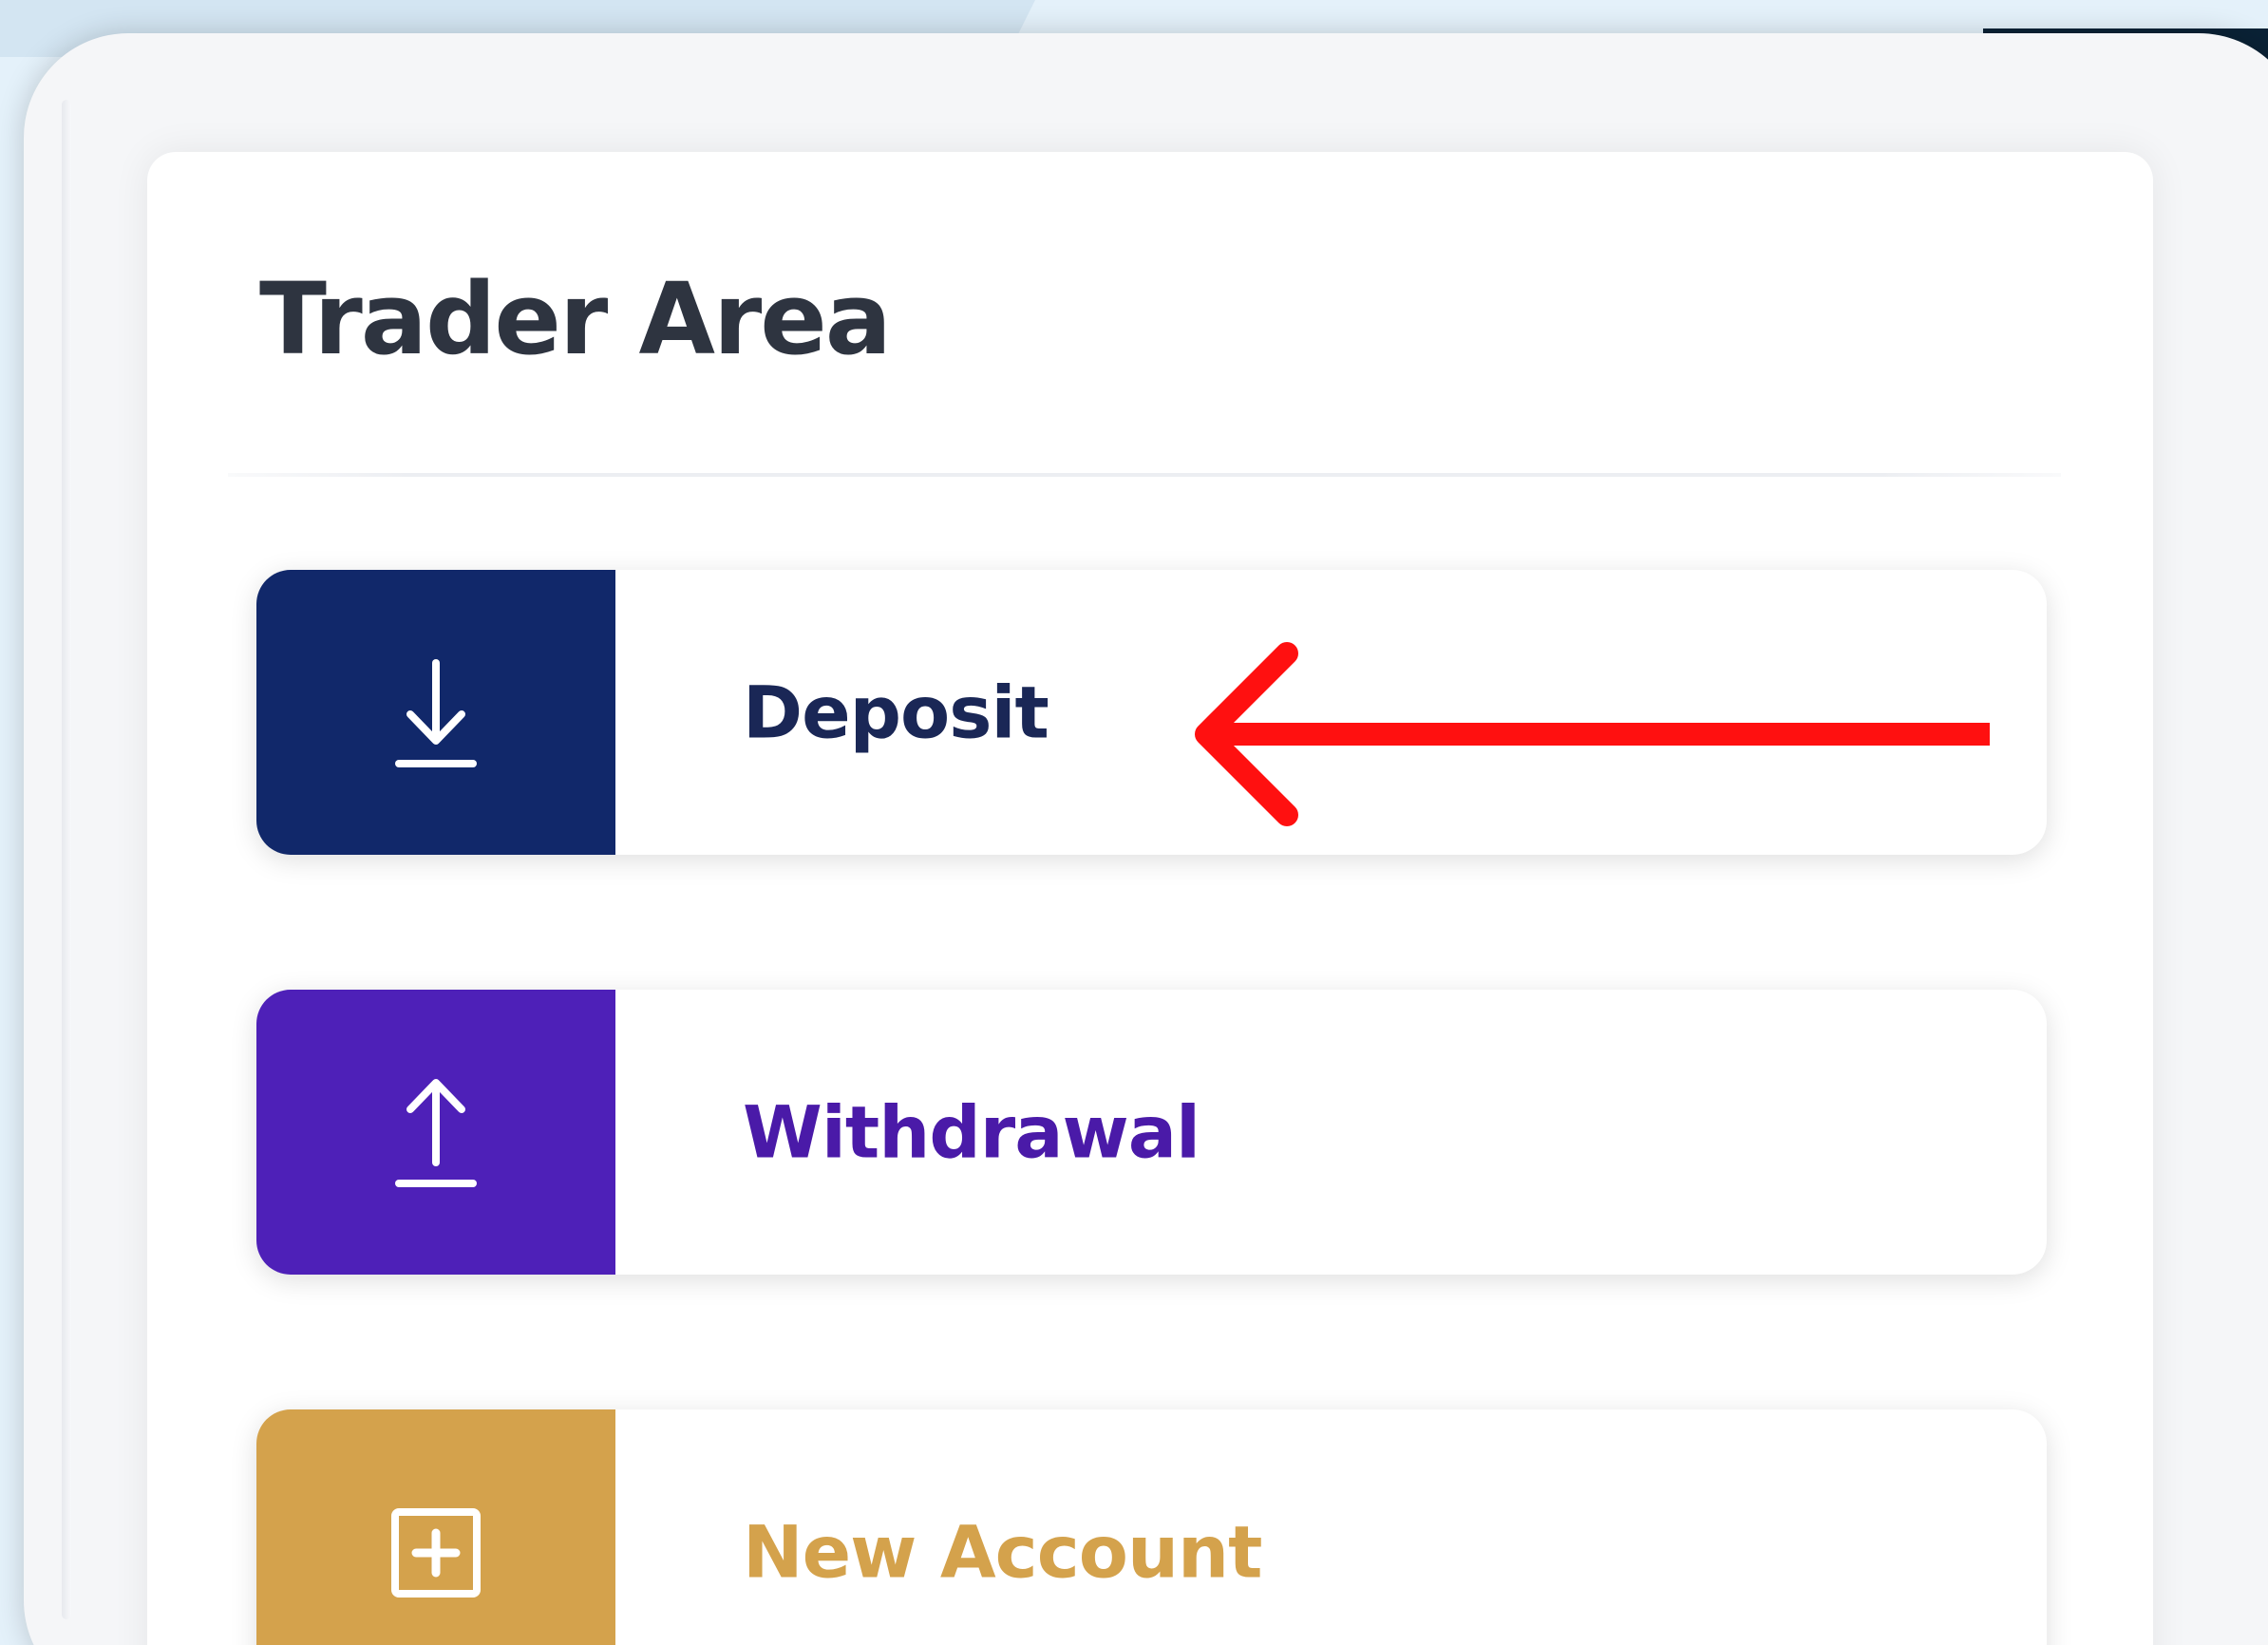  What do you see at coordinates (575, 319) in the screenshot?
I see `card-title: Trader Area` at bounding box center [575, 319].